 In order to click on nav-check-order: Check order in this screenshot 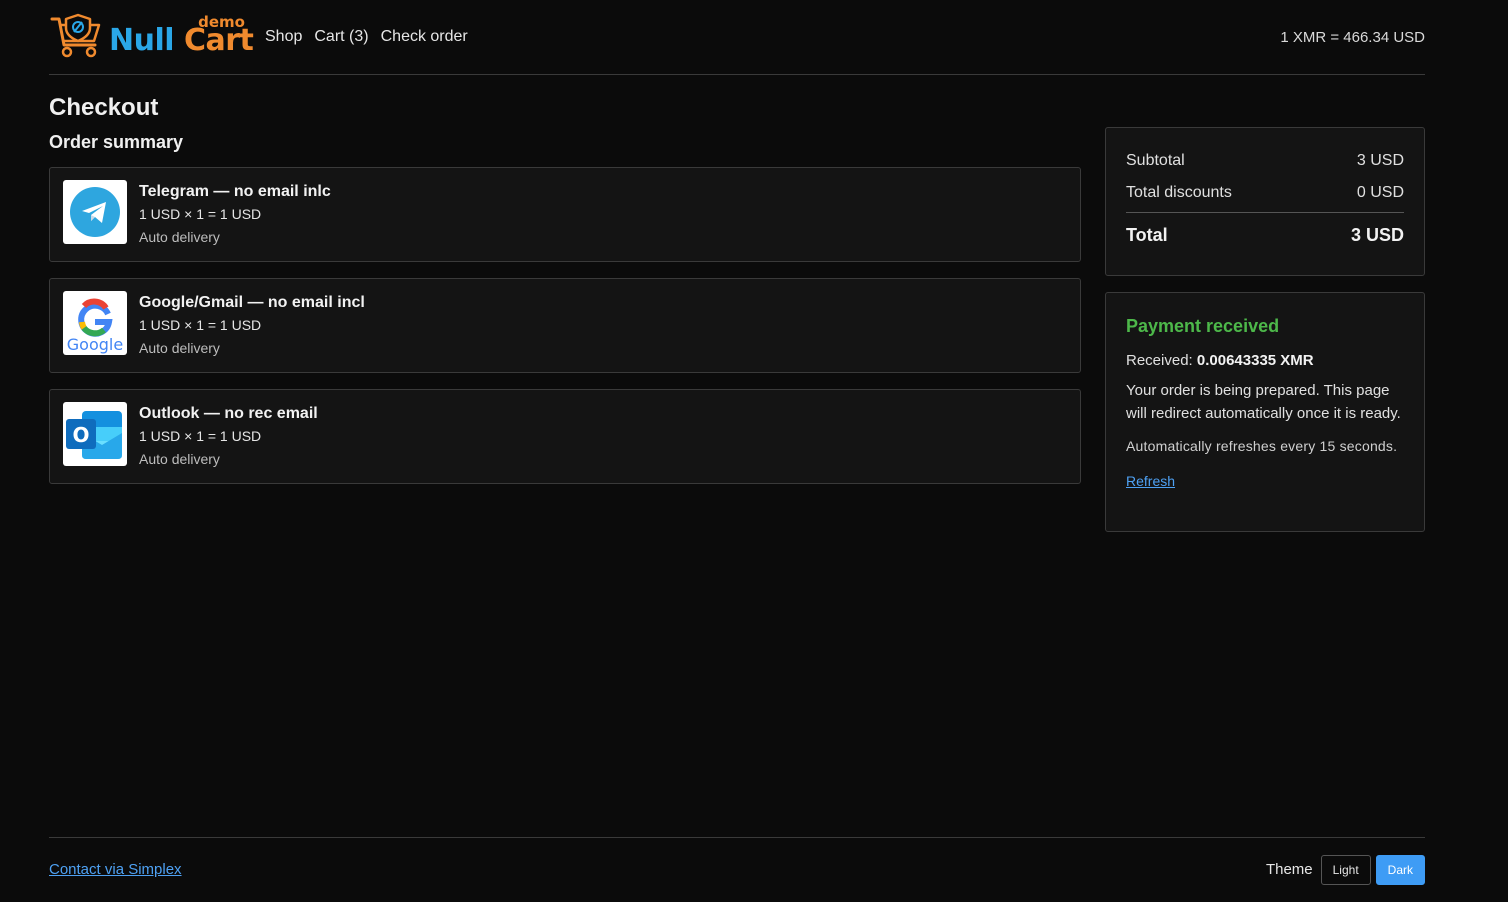, I will do `click(424, 37)`.